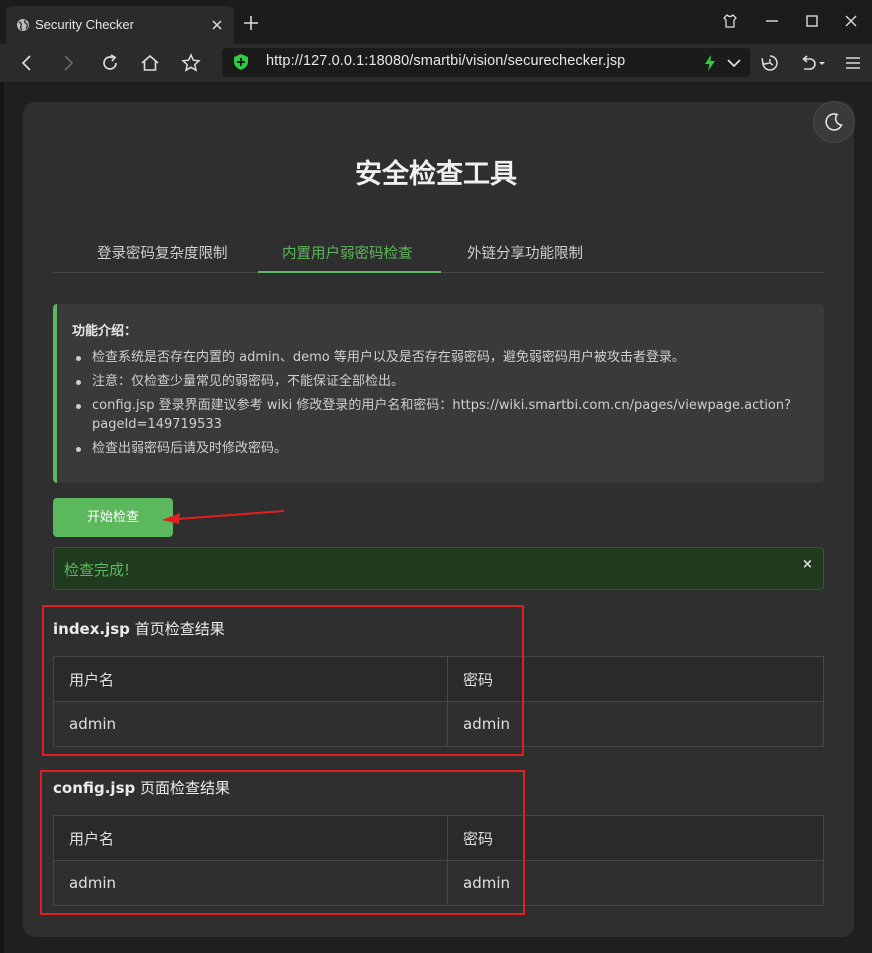 The width and height of the screenshot is (872, 953). I want to click on star-icon, so click(191, 63).